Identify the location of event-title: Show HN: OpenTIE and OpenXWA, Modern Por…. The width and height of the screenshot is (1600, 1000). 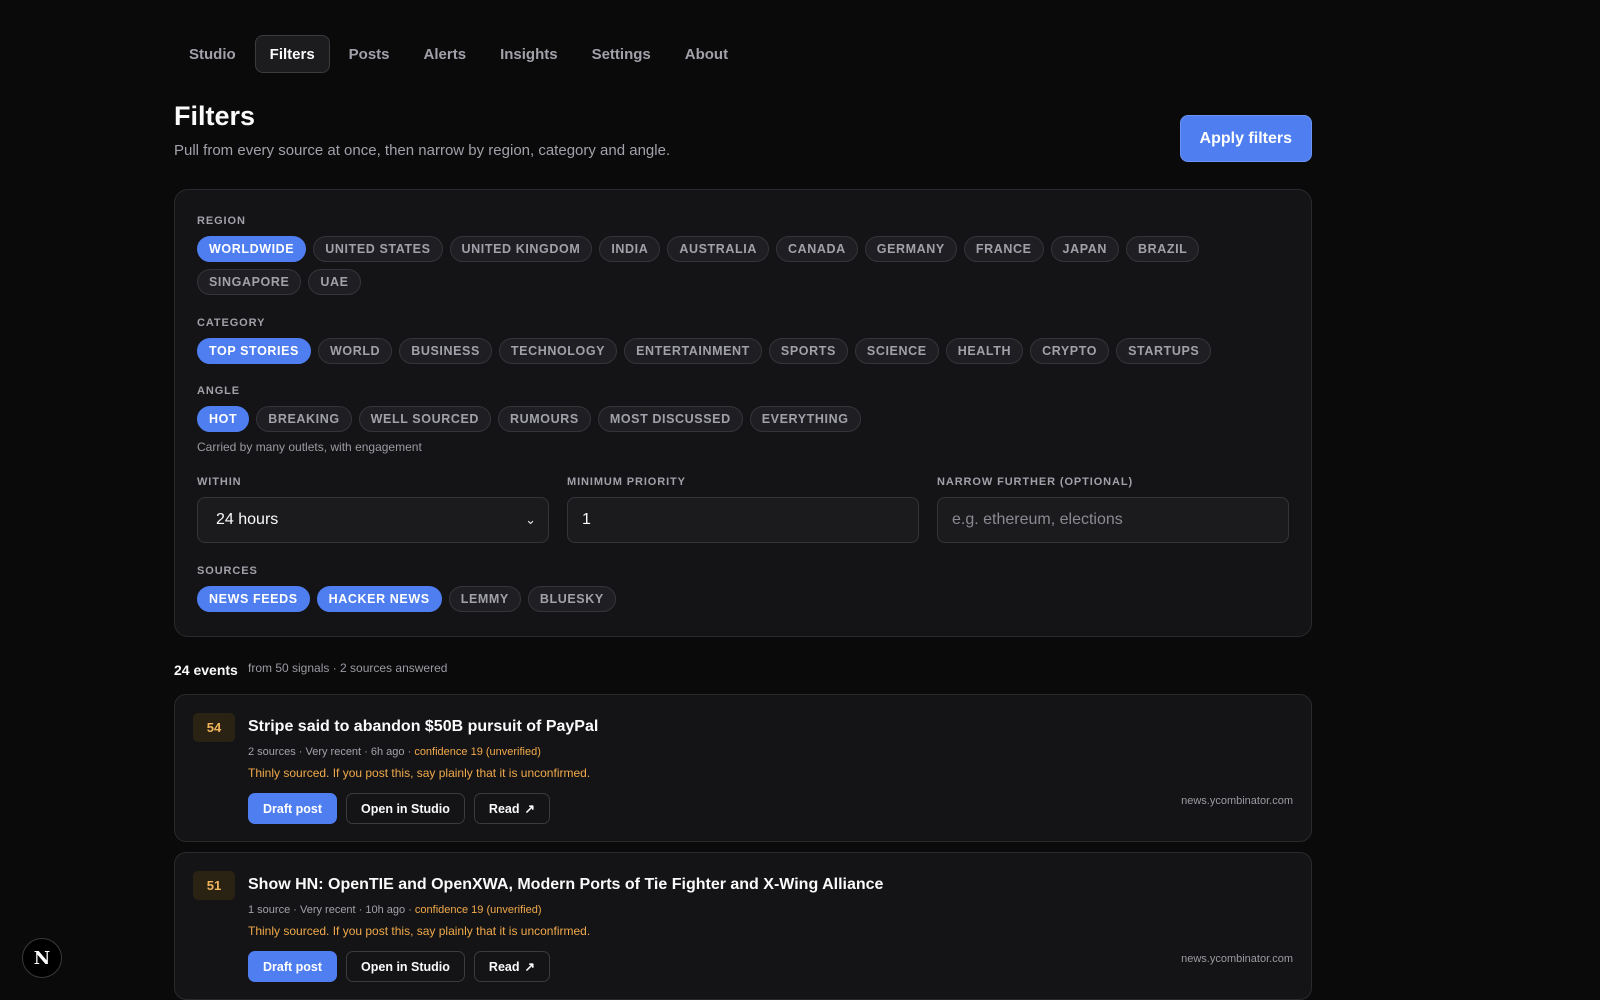
(565, 885).